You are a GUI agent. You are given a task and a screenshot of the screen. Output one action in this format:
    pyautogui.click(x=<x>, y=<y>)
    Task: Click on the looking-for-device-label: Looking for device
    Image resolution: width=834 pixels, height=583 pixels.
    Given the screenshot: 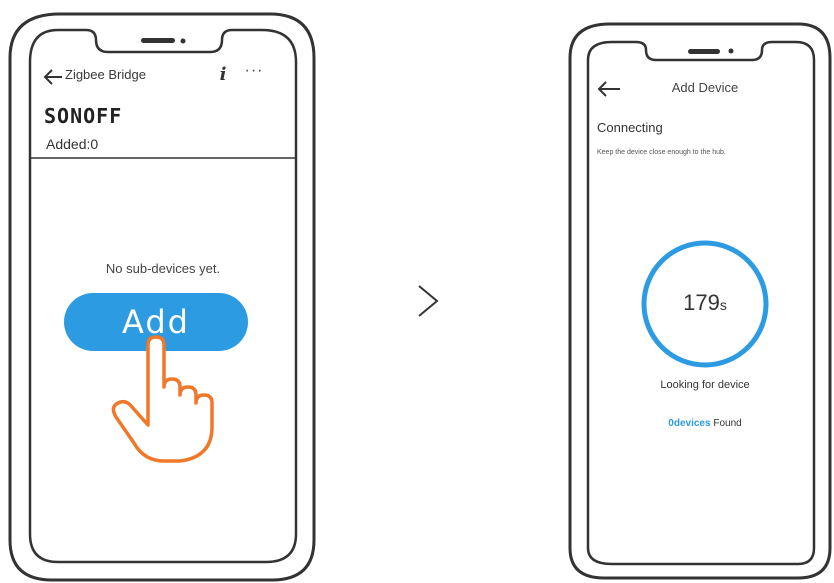 What is the action you would take?
    pyautogui.click(x=705, y=385)
    